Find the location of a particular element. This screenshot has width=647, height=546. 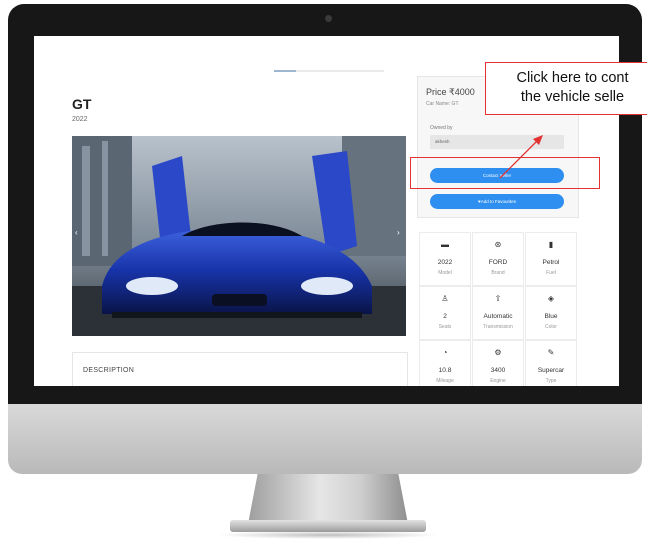

annotation-callout: Click here to cont the vehicle selle is located at coordinates (566, 88).